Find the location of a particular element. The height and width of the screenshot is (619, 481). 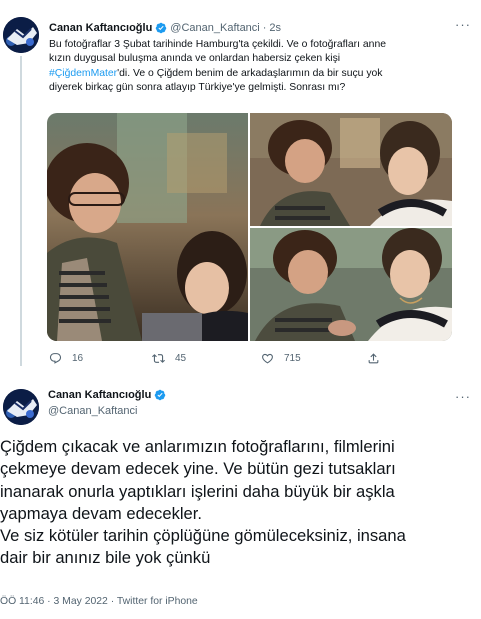

share-button is located at coordinates (378, 358).